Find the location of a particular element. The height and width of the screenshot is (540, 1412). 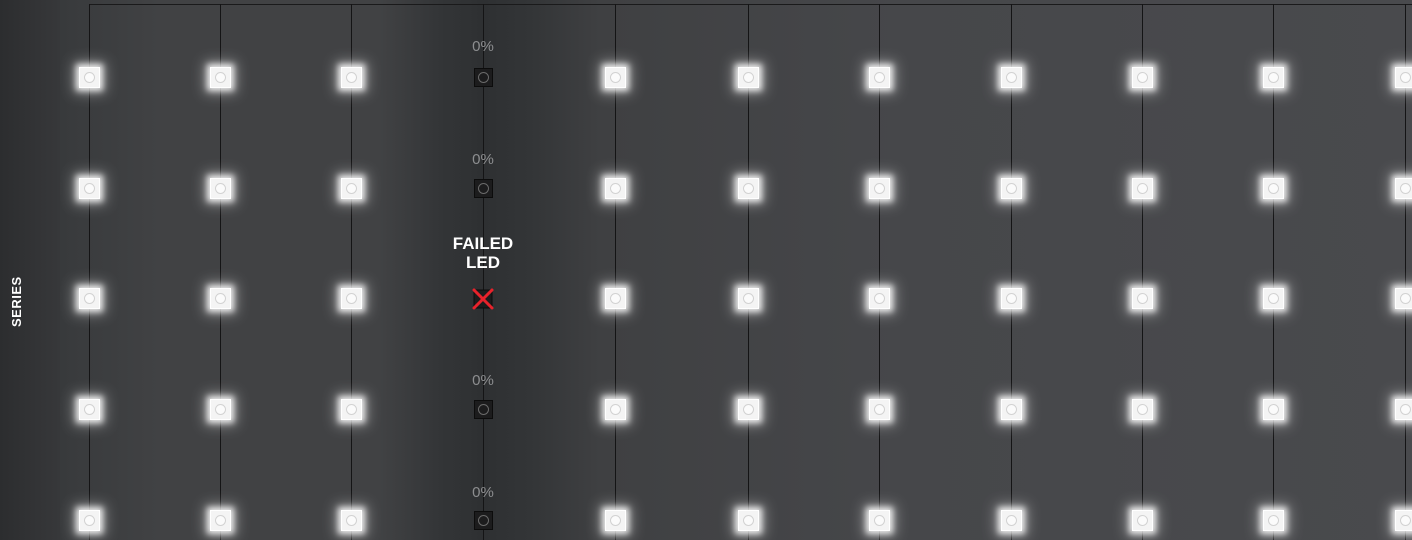

failed-label-line1: FAILED is located at coordinates (483, 243).